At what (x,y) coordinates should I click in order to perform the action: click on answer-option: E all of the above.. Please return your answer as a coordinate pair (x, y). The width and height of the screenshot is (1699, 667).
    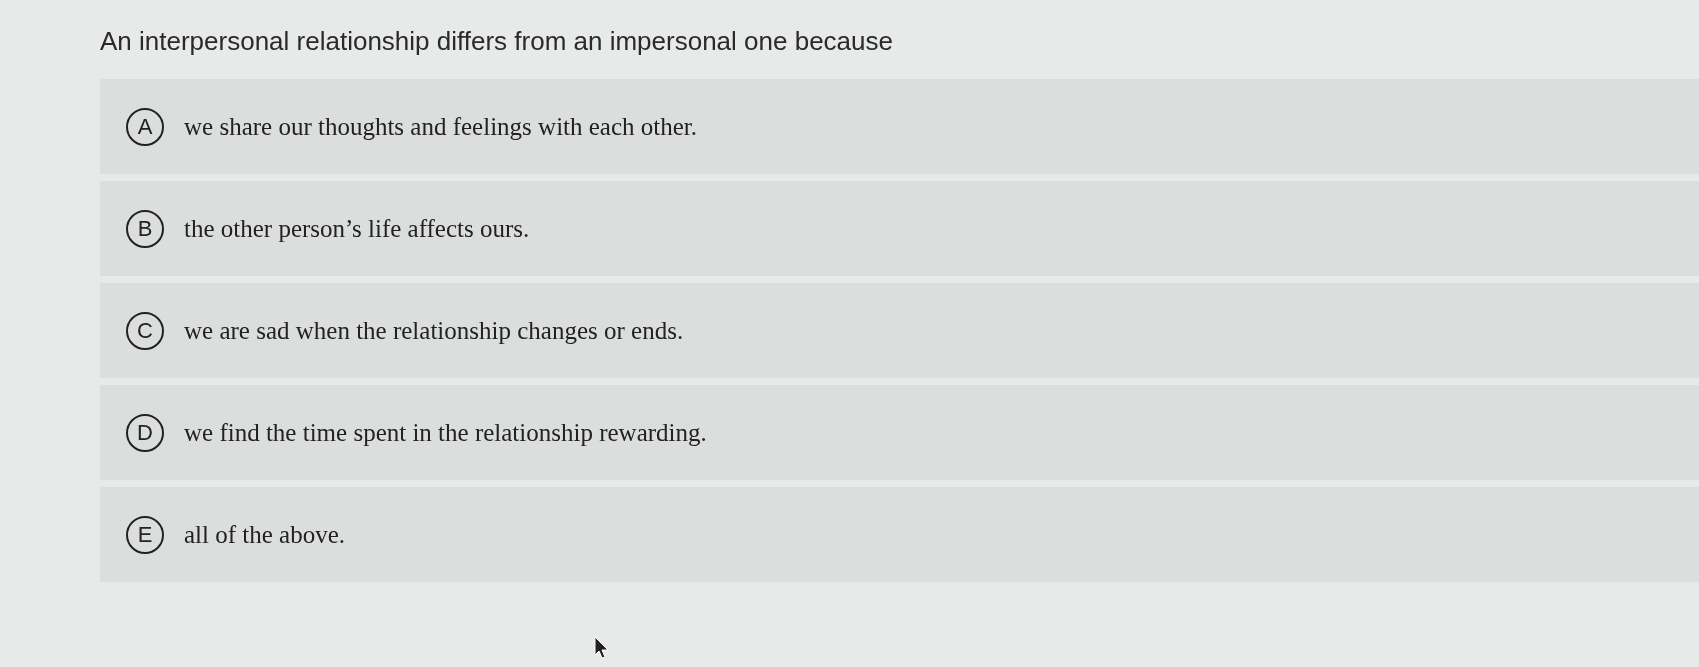
    Looking at the image, I should click on (899, 534).